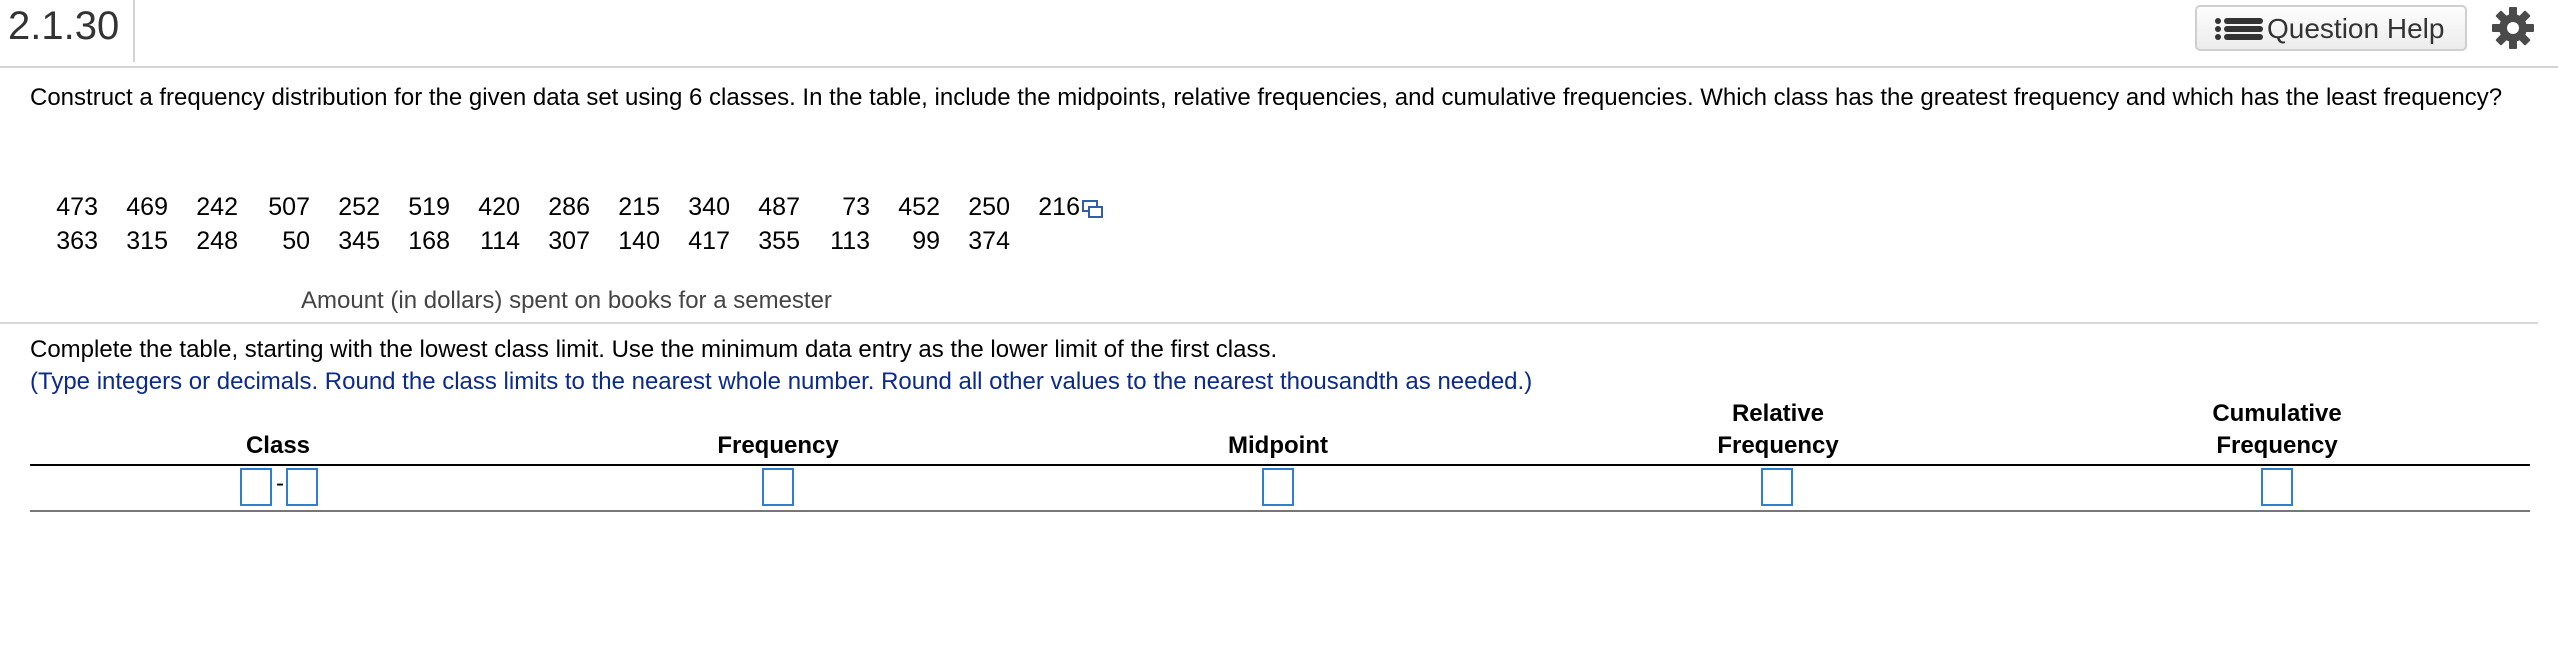 Image resolution: width=2558 pixels, height=670 pixels. What do you see at coordinates (709, 207) in the screenshot?
I see `data-value: 340` at bounding box center [709, 207].